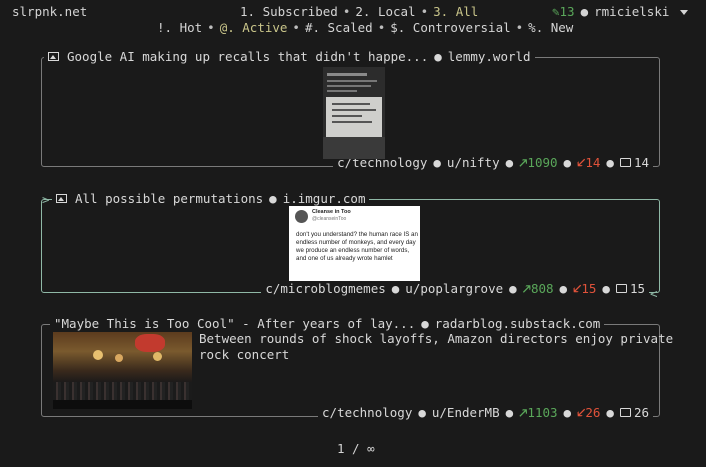 The height and width of the screenshot is (467, 706). I want to click on comment-count: 15, so click(637, 288).